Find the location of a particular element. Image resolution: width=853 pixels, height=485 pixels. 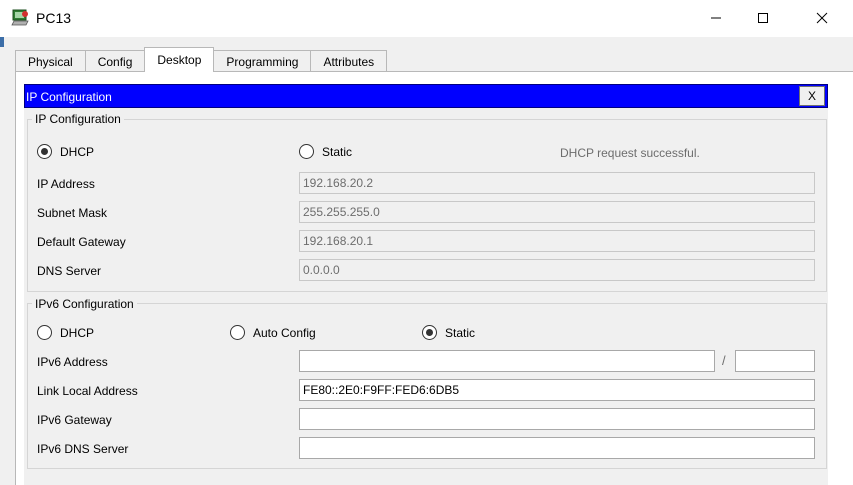

dns-server-label: DNS Server is located at coordinates (69, 271).